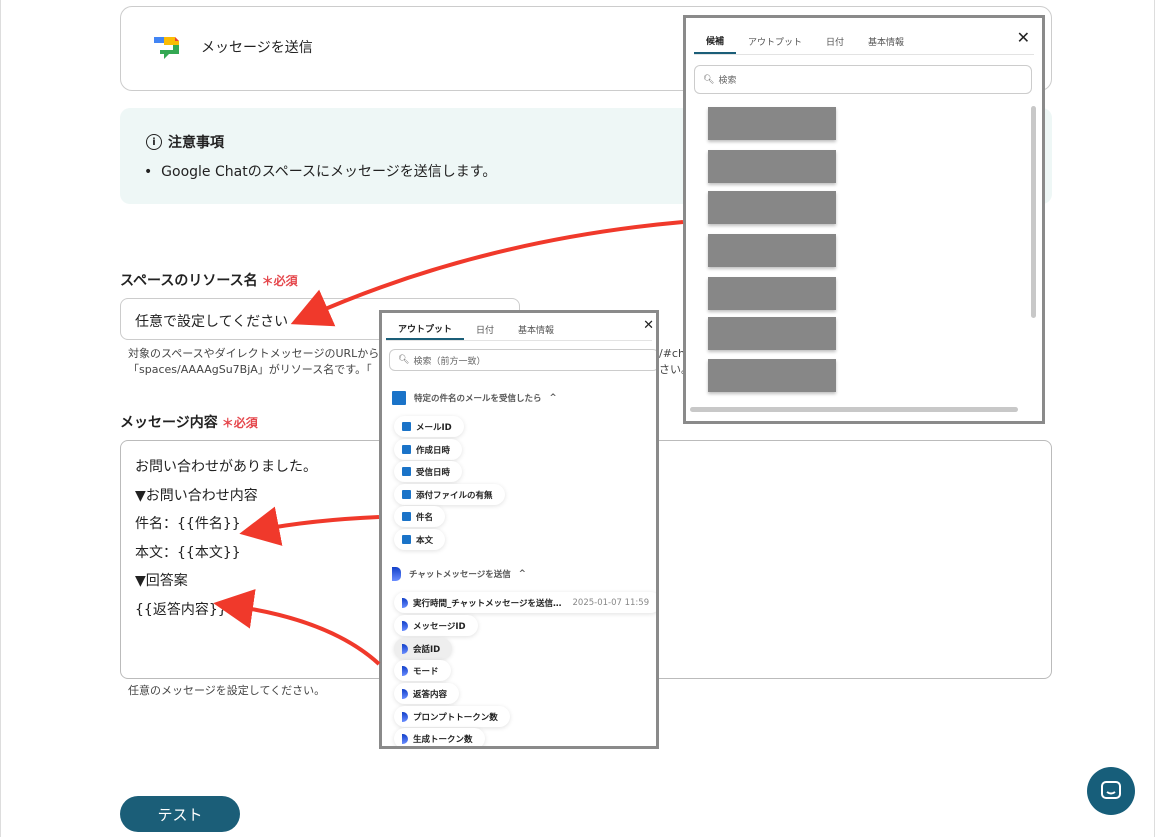  Describe the element at coordinates (1033, 212) in the screenshot. I see `vertical-scrollbar` at that location.